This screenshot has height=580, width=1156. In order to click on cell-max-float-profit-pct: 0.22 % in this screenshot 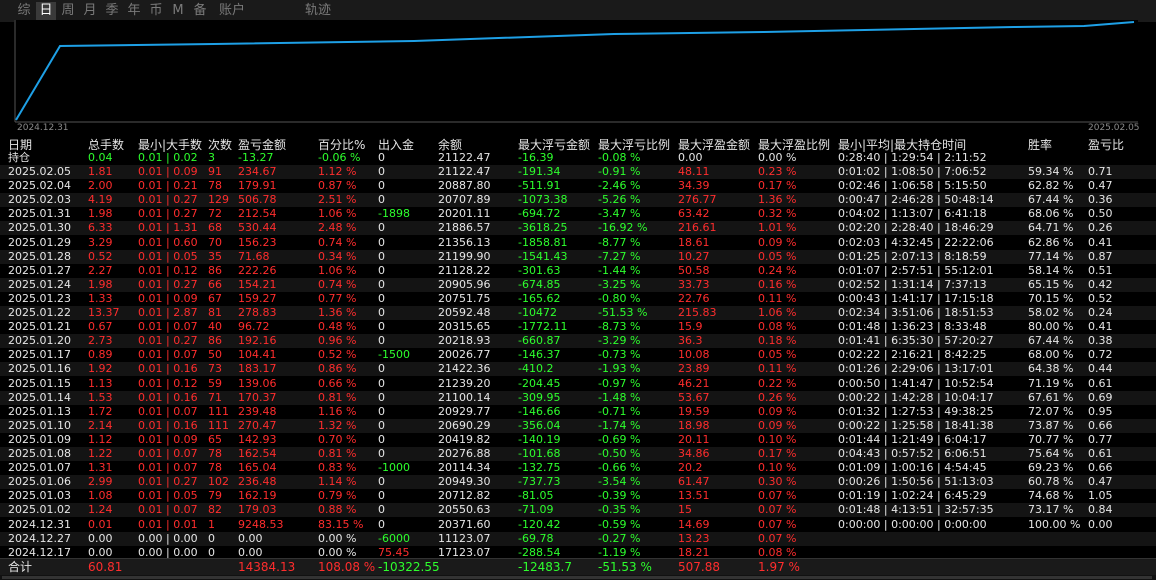, I will do `click(777, 383)`.